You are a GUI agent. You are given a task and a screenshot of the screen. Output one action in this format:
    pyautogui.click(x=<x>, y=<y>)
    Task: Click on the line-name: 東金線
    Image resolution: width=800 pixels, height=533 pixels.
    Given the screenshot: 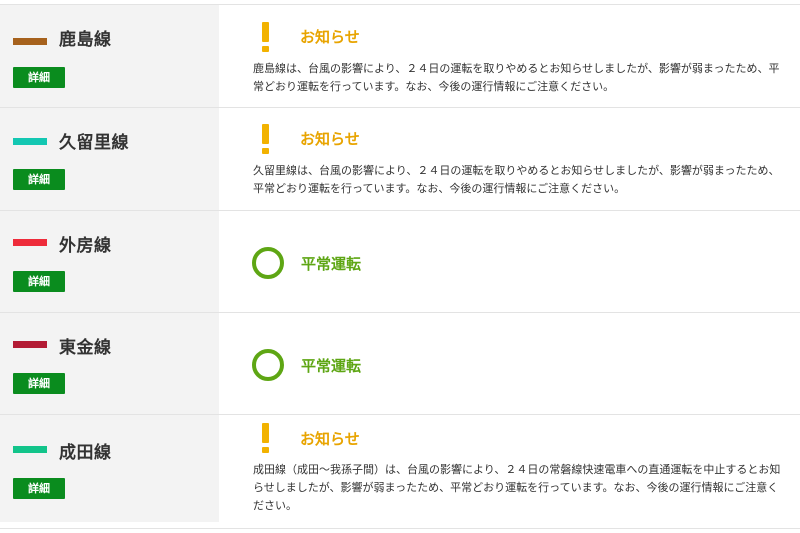 What is the action you would take?
    pyautogui.click(x=85, y=348)
    